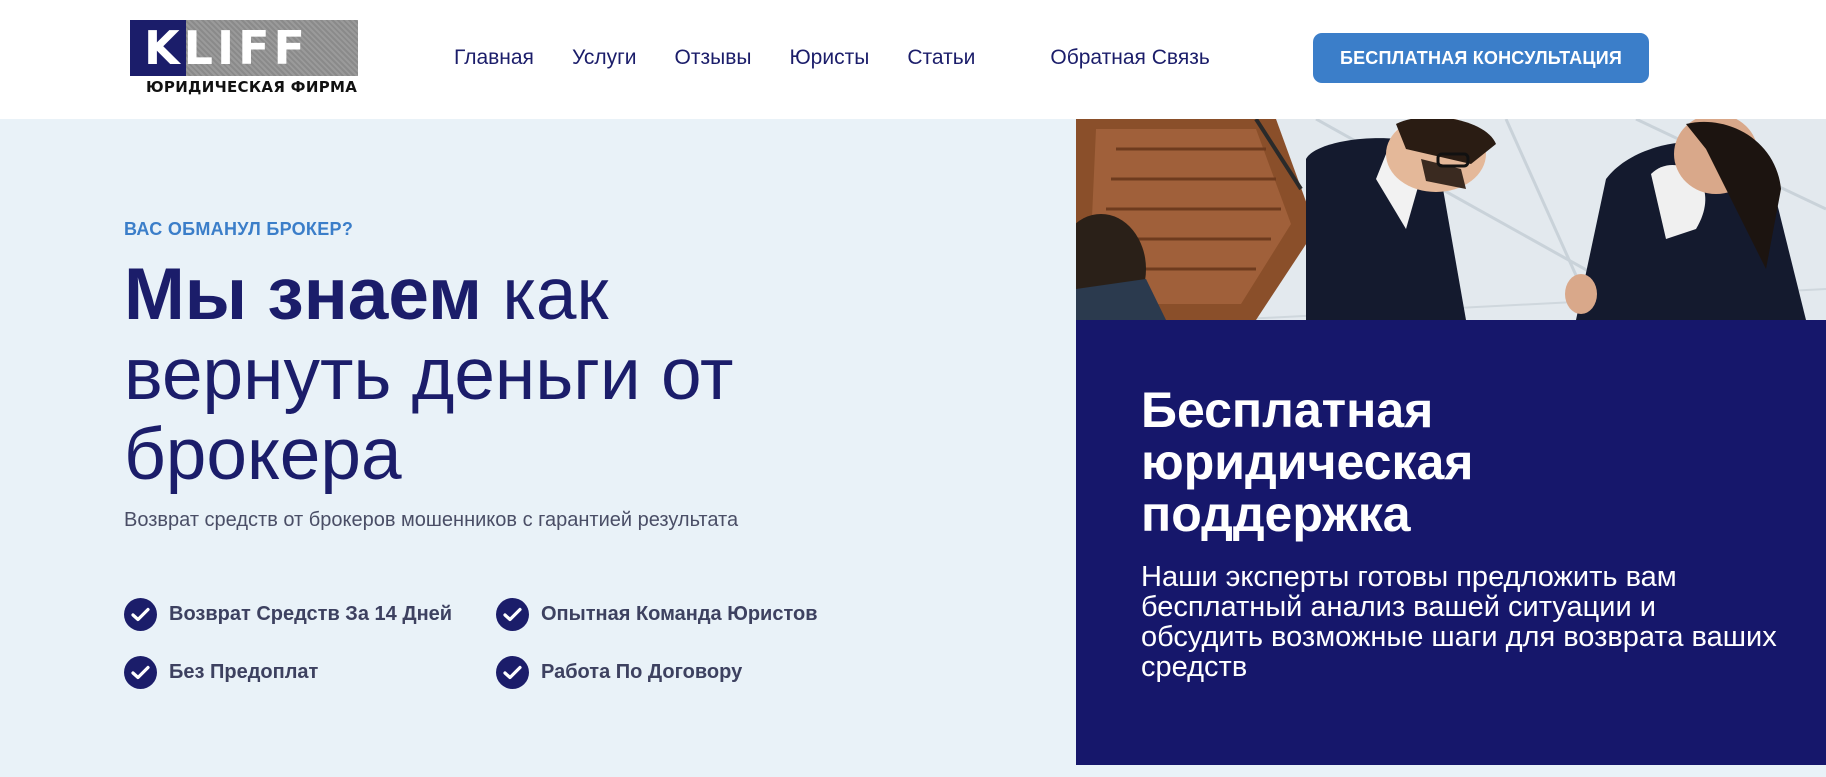 This screenshot has width=1826, height=777. Describe the element at coordinates (1481, 58) in the screenshot. I see `free-consultation-button: БЕСПЛАТНАЯ КОНСУЛЬТАЦИЯ` at that location.